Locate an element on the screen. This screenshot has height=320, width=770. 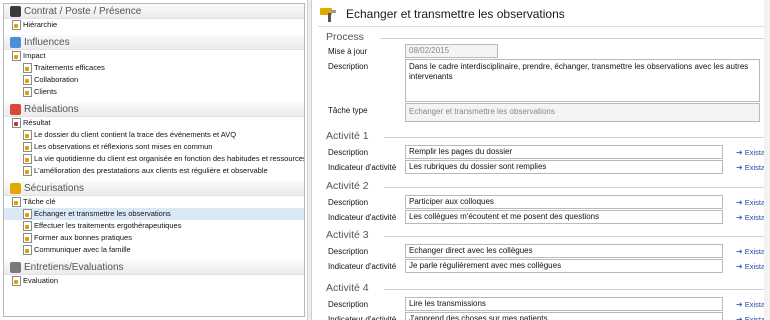
tree-item-label: Evaluation is located at coordinates (41, 280).